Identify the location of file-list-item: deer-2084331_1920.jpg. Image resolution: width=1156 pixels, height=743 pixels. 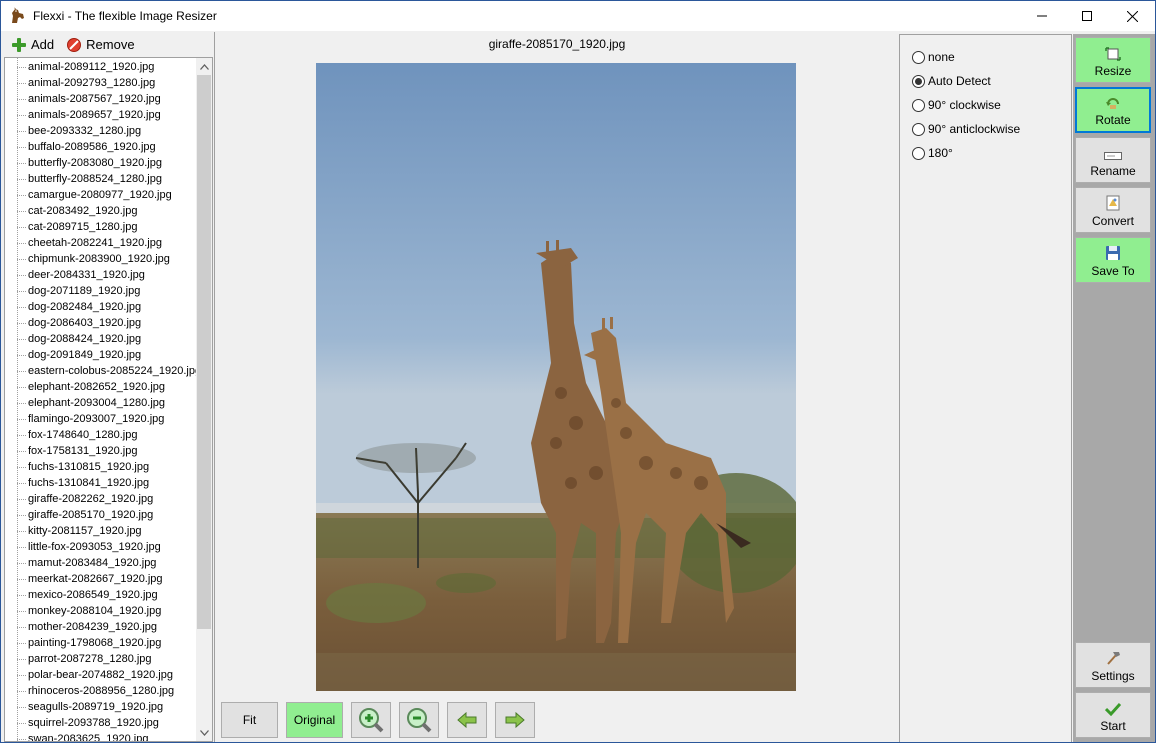
(108, 275).